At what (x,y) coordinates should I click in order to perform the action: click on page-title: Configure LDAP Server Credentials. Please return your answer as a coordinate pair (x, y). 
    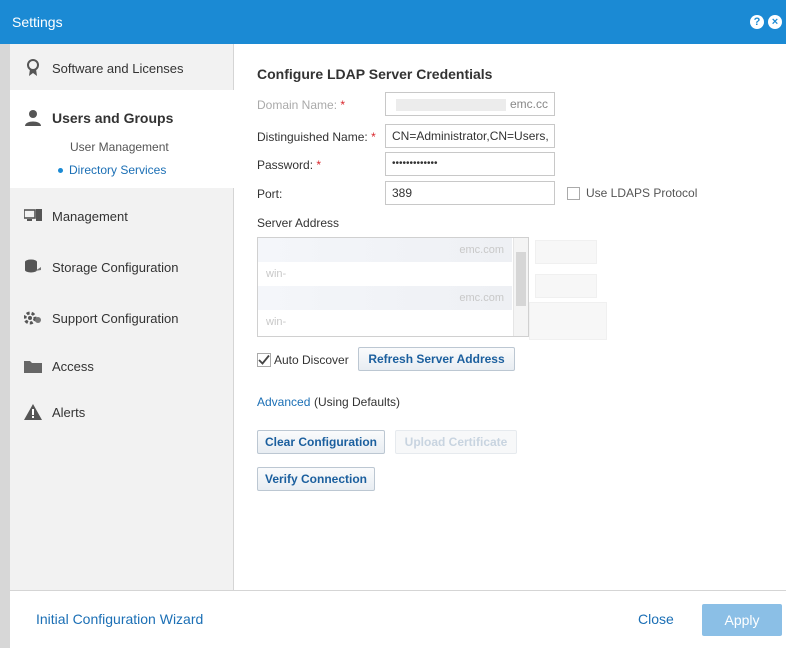
    Looking at the image, I should click on (375, 74).